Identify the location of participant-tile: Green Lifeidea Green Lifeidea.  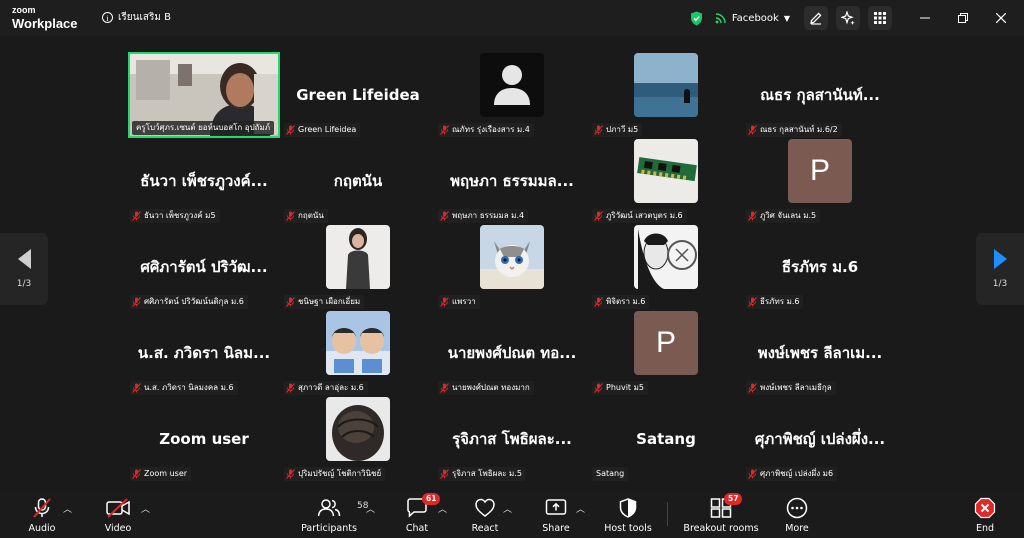
(358, 95).